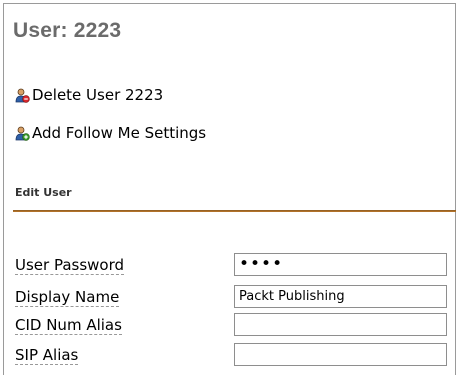 This screenshot has height=375, width=459. What do you see at coordinates (67, 30) in the screenshot?
I see `page-title: User: 2223` at bounding box center [67, 30].